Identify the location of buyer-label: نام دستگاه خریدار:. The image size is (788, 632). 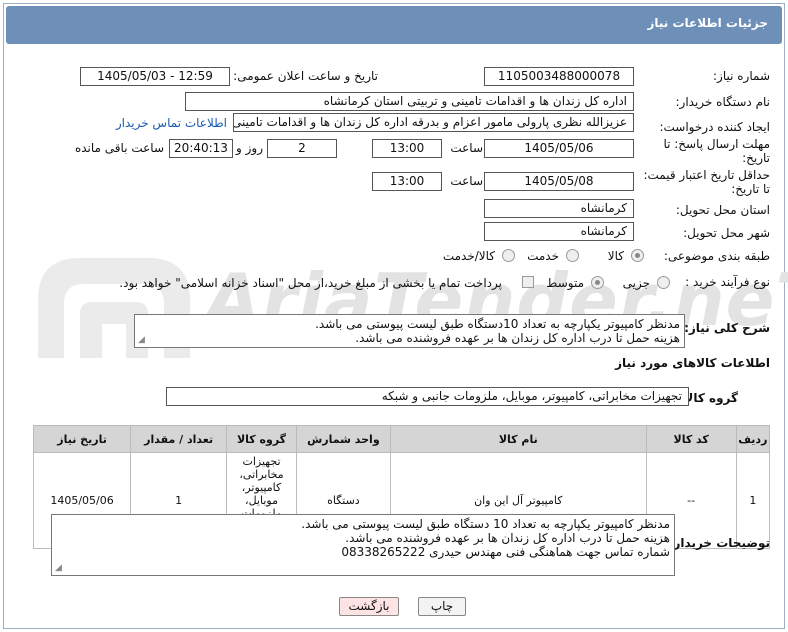
(723, 102).